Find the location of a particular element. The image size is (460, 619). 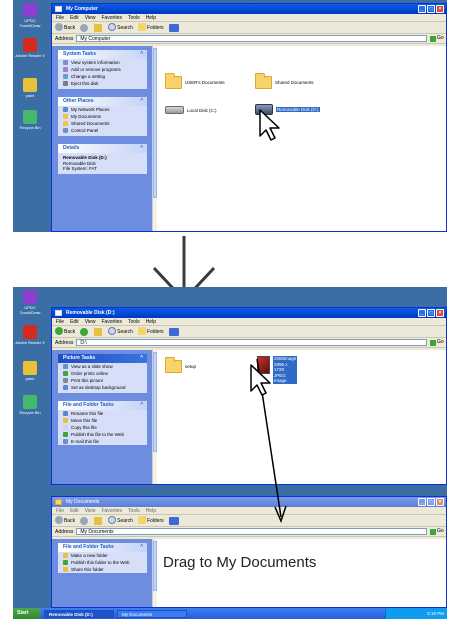

place-item: Shared Documents is located at coordinates (102, 123).